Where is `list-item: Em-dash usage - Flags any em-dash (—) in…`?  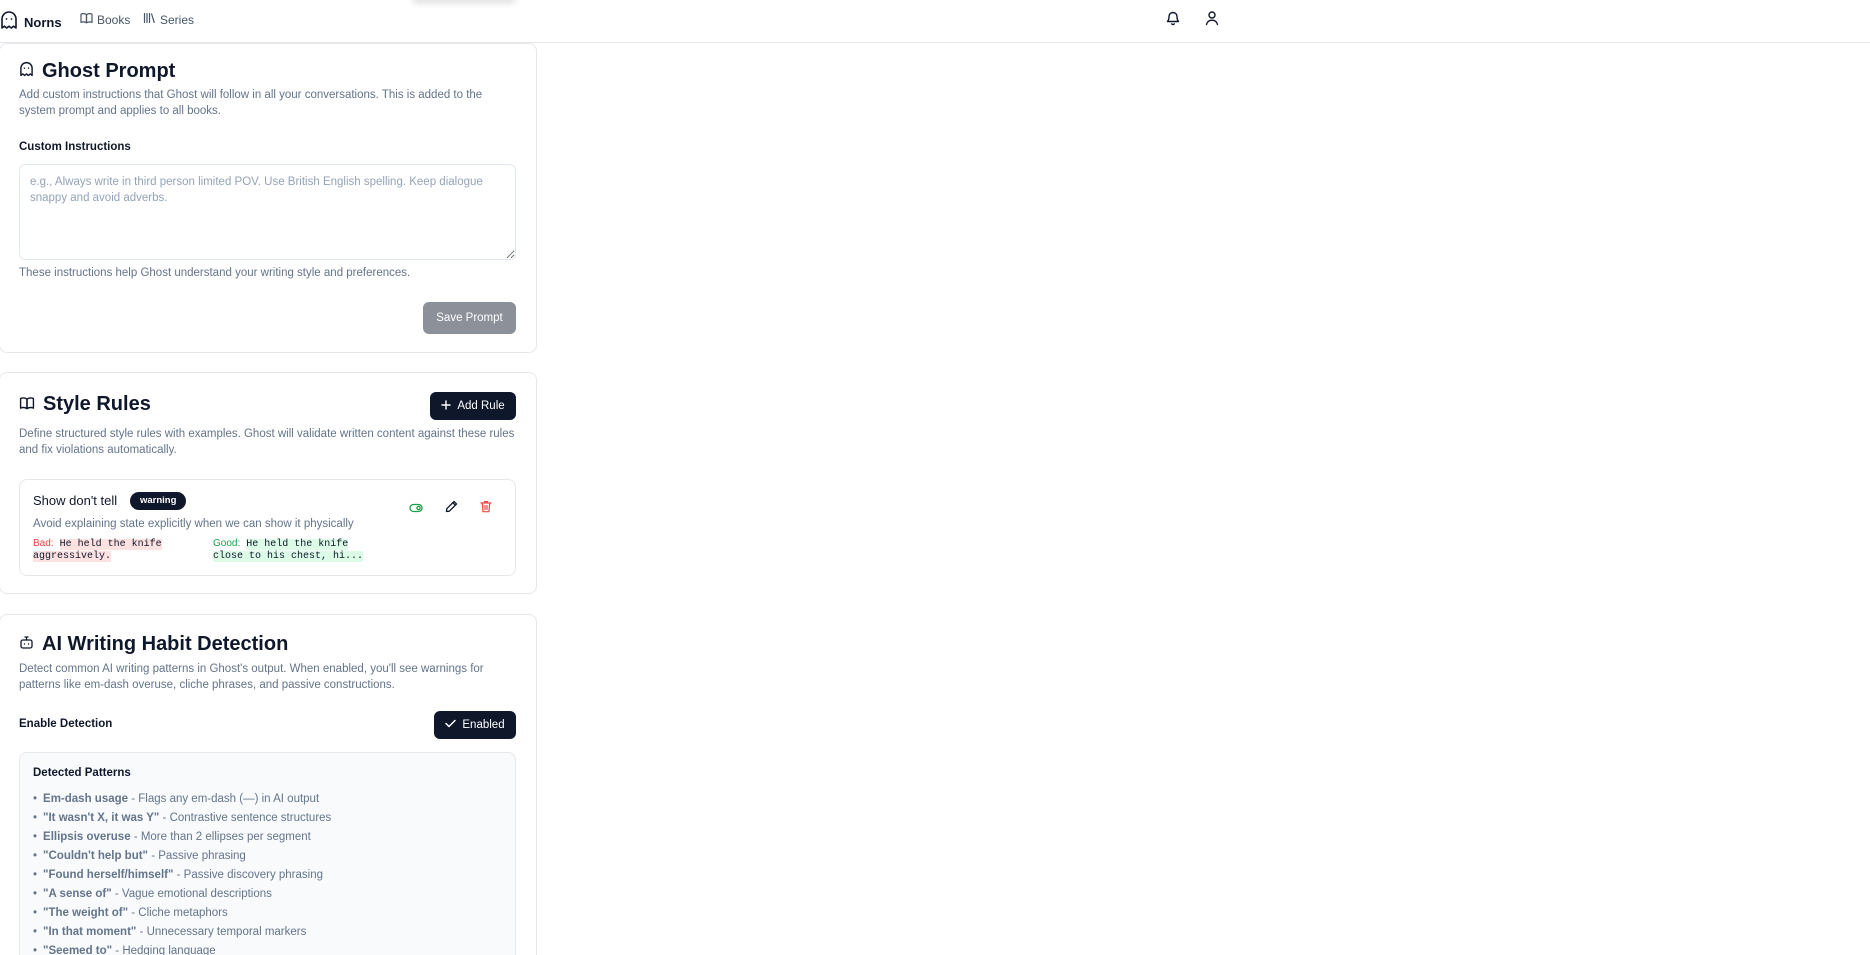 list-item: Em-dash usage - Flags any em-dash (—) in… is located at coordinates (182, 799).